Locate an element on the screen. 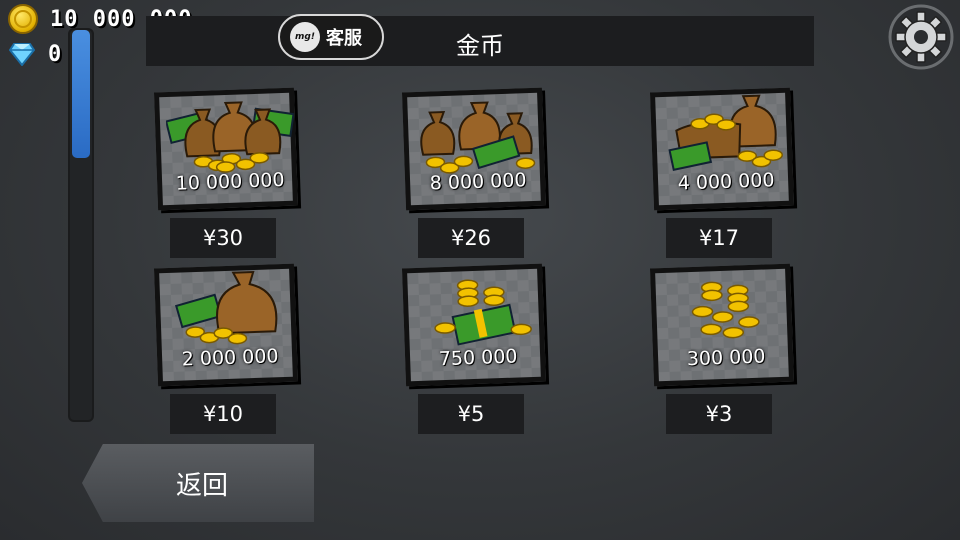 The image size is (960, 540). item-card: 8 000 000 is located at coordinates (474, 149).